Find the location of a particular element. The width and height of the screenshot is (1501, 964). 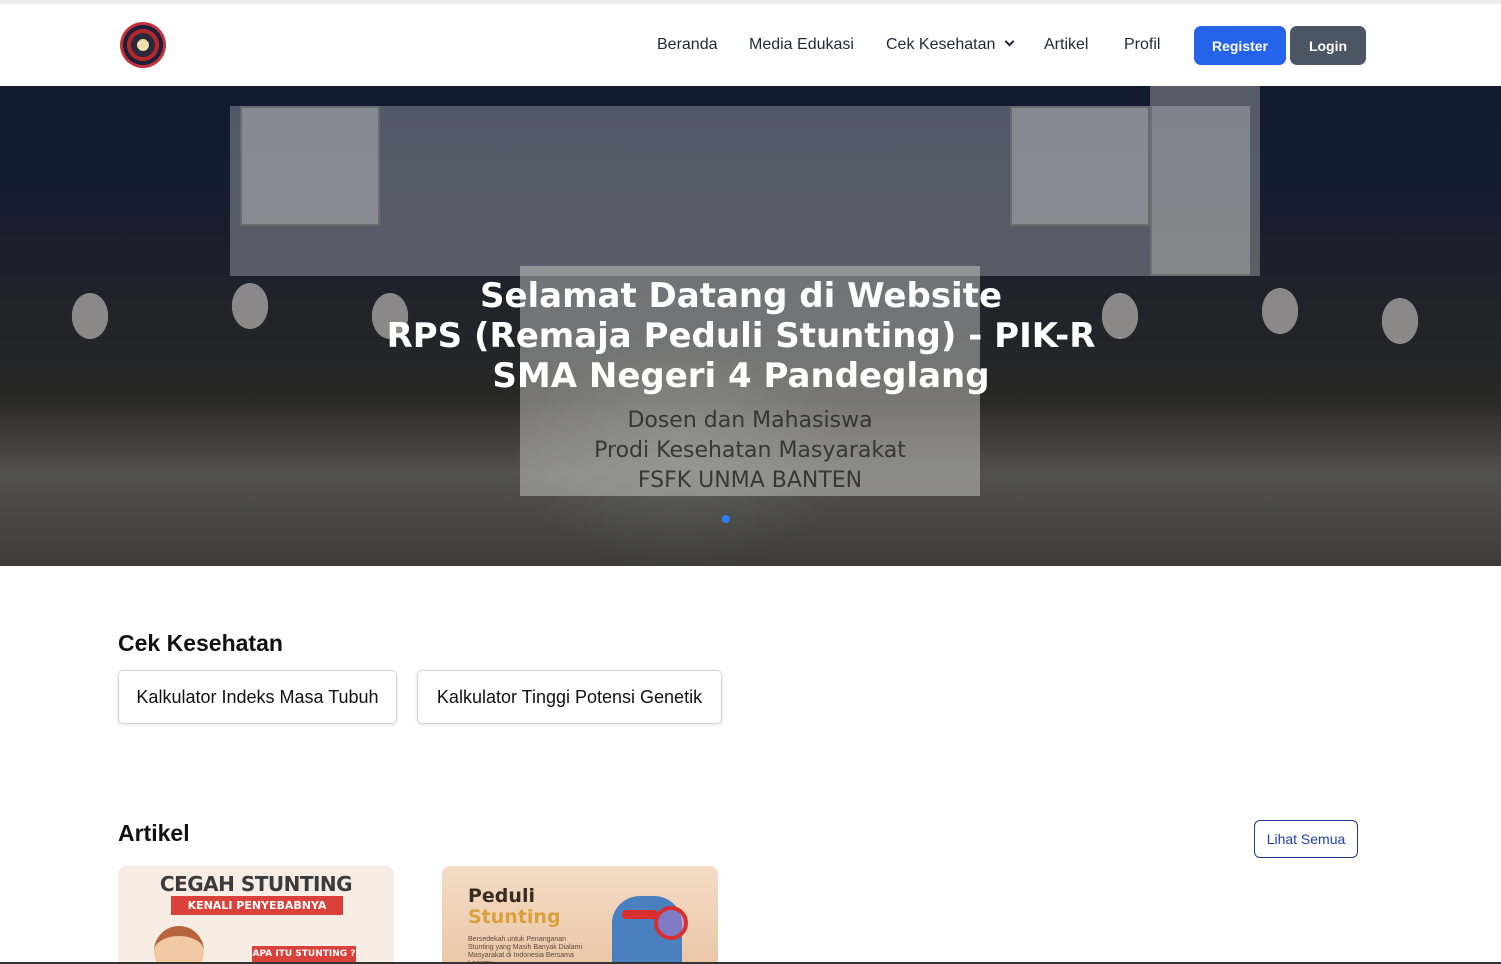

hero-title-line: RPS (Remaja Peduli Stunting) - PIK-R is located at coordinates (741, 336).